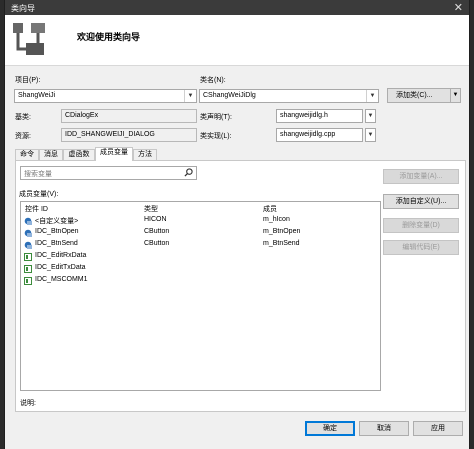  I want to click on row-member: m_BtnOpen, so click(282, 231).